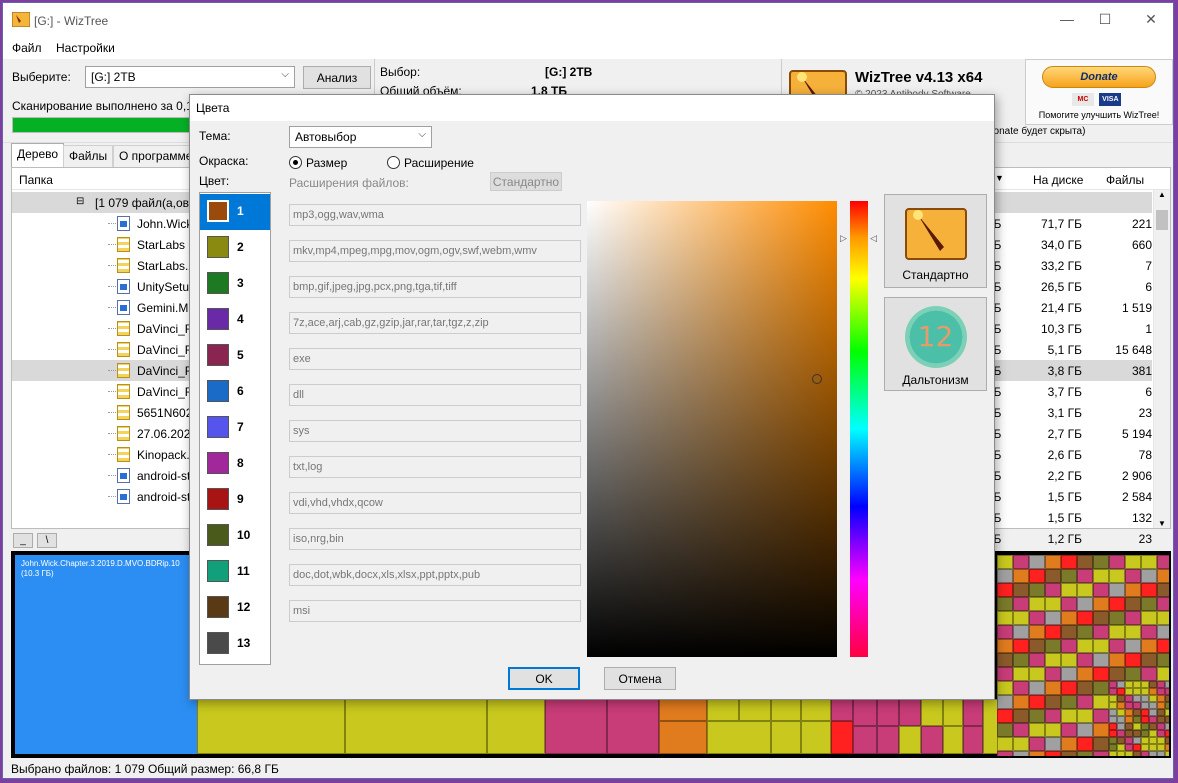 This screenshot has width=1178, height=783. What do you see at coordinates (544, 678) in the screenshot?
I see `ok-button: OK` at bounding box center [544, 678].